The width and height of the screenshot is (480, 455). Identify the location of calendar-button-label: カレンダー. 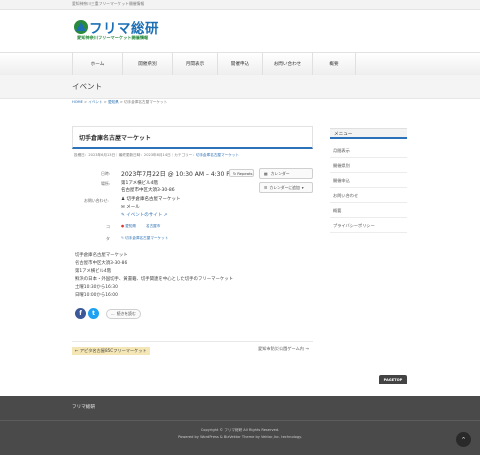
(280, 173).